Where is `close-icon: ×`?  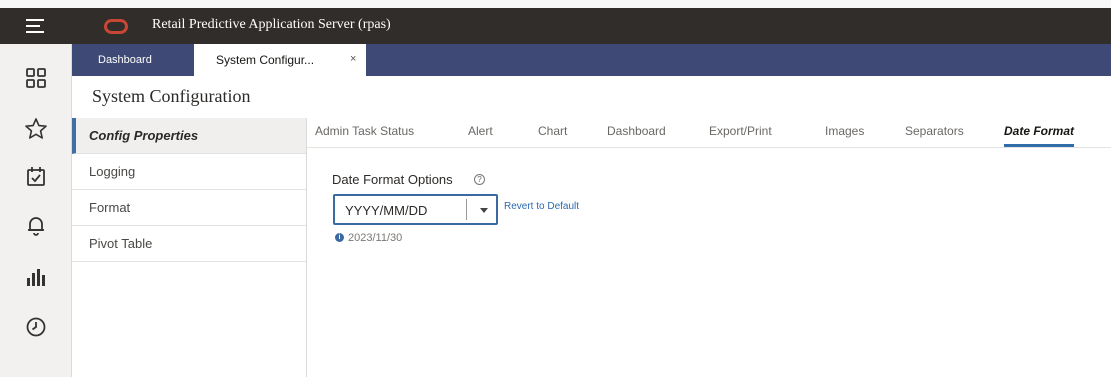
close-icon: × is located at coordinates (353, 59).